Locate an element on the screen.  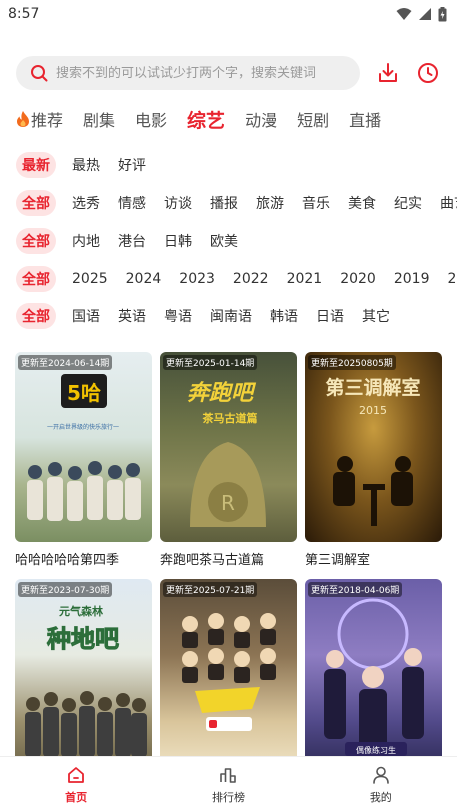
poster-image: 5哈 一开启世界级的快乐旅行一 更新至2024-06-14期 is located at coordinates (83, 447).